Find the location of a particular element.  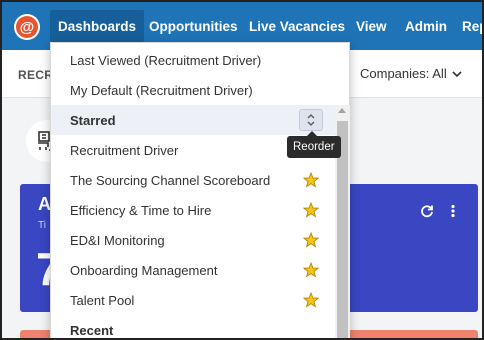

menu-item-label: Recruitment Driver is located at coordinates (124, 150).